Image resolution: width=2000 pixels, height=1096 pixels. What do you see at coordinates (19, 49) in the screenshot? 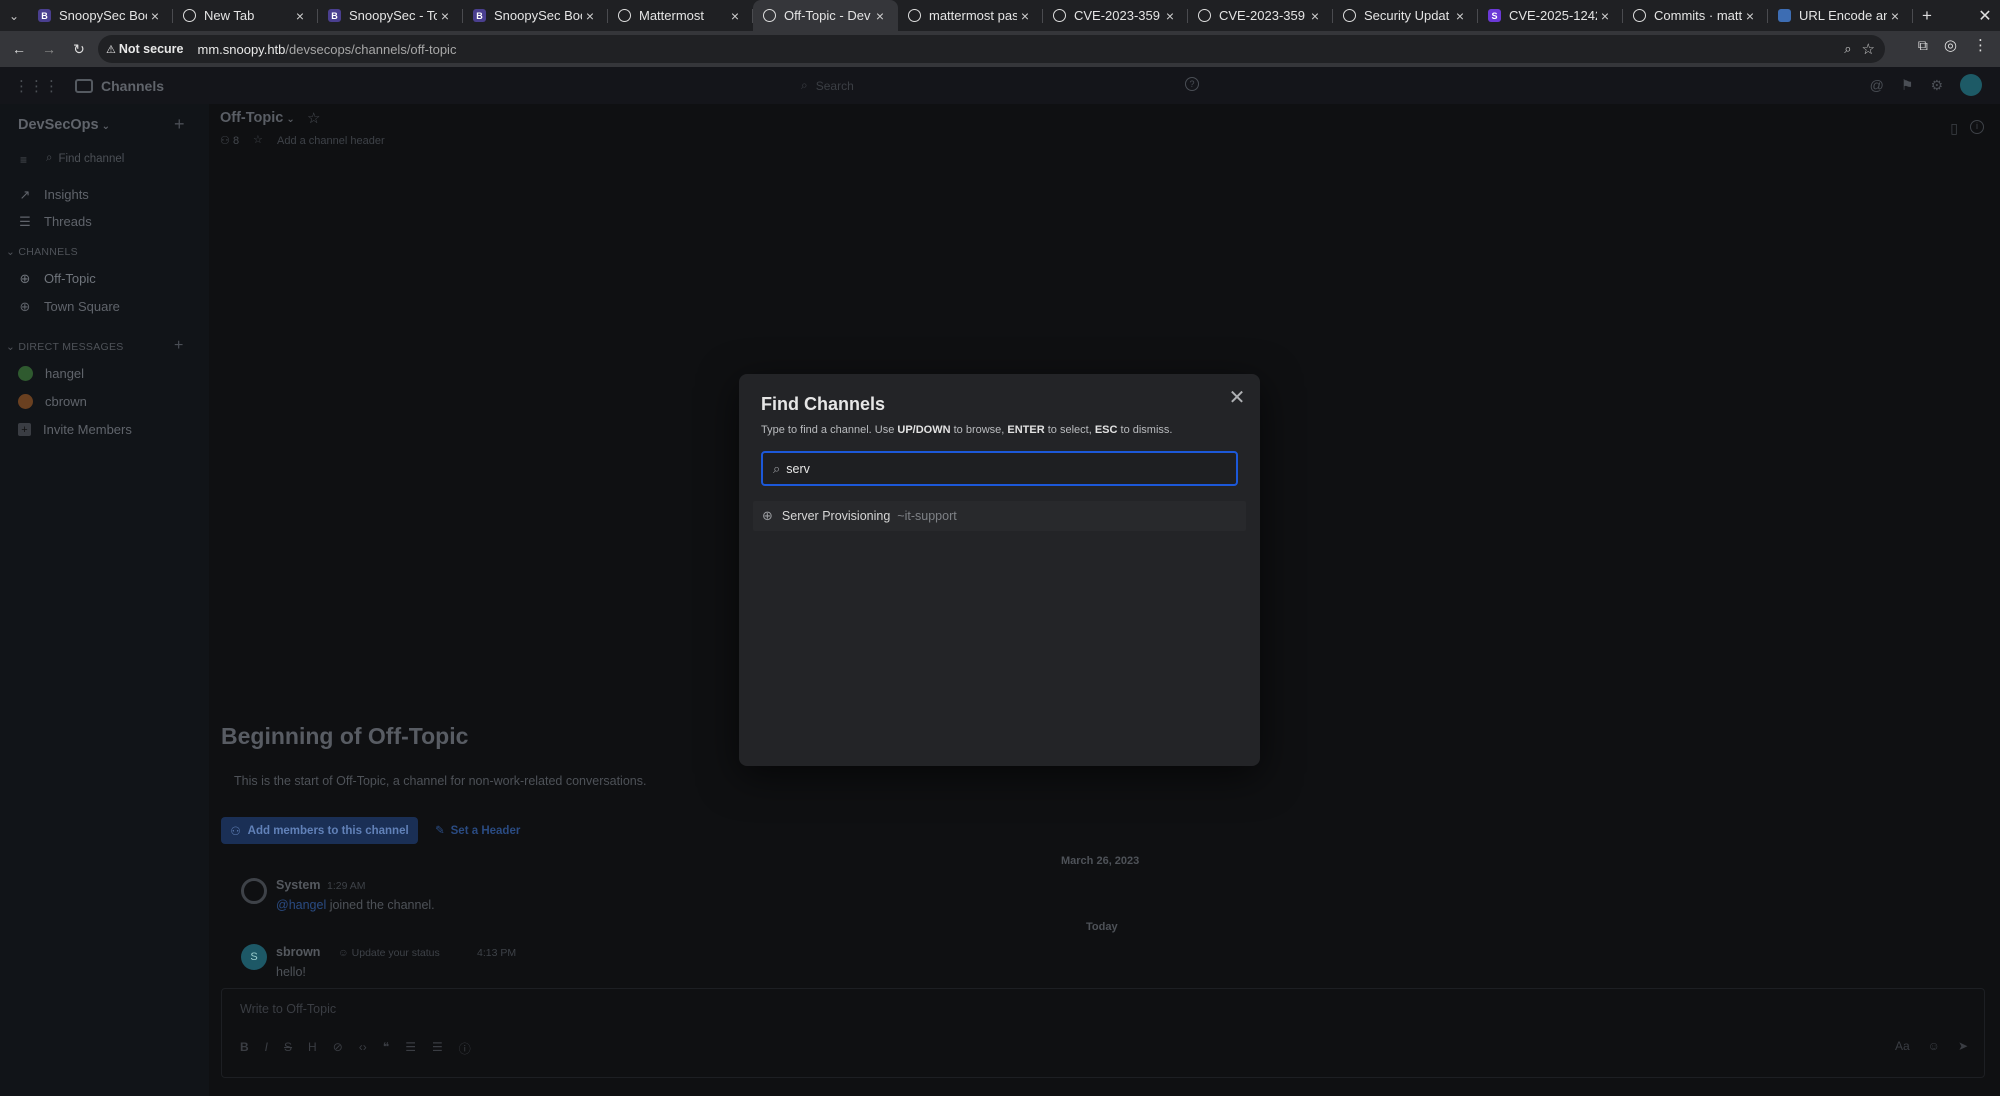
I see `back-button: ←` at bounding box center [19, 49].